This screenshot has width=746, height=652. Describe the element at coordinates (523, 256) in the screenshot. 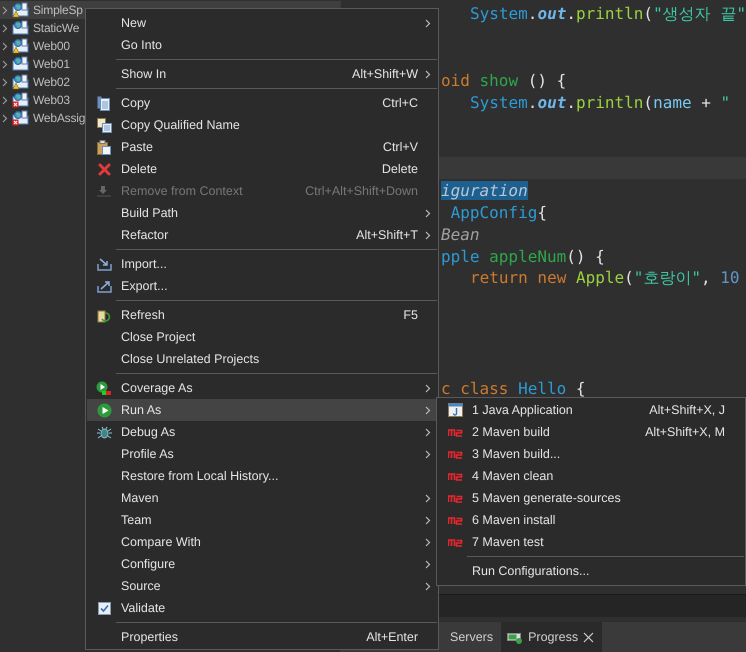

I see `code-line: pple appleNum() {` at that location.